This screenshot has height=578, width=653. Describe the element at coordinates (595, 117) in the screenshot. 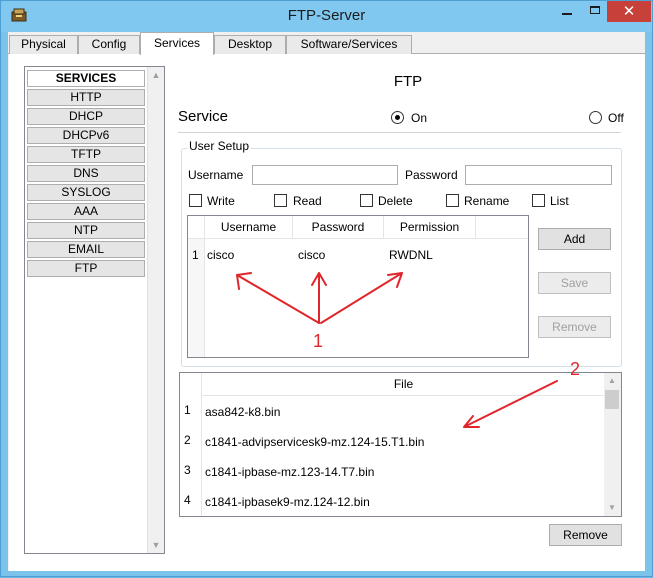

I see `service-off-radio` at that location.